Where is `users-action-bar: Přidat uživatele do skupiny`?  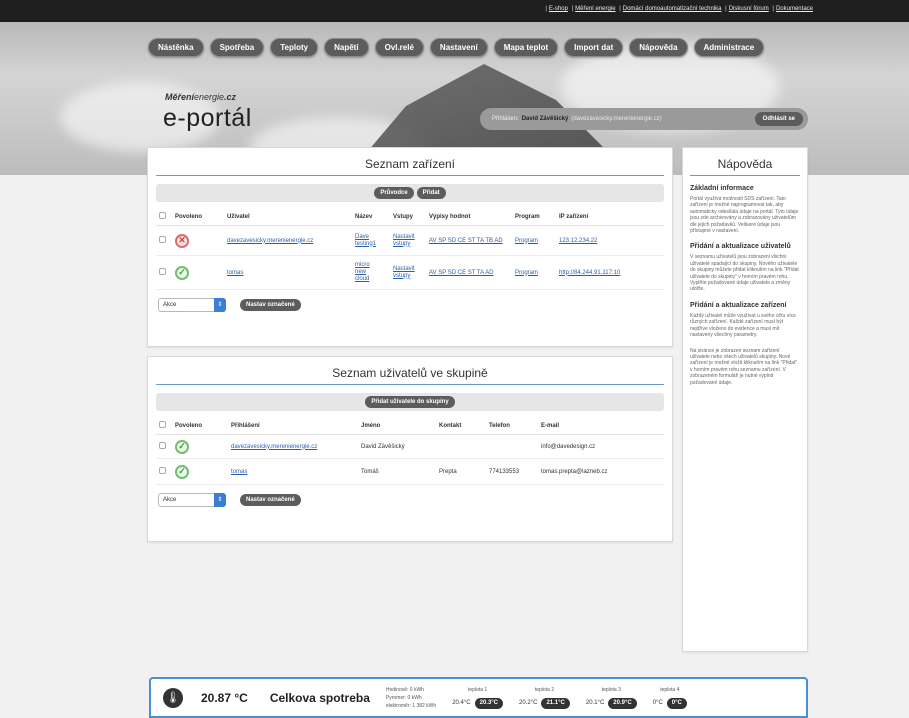
users-action-bar: Přidat uživatele do skupiny is located at coordinates (410, 402).